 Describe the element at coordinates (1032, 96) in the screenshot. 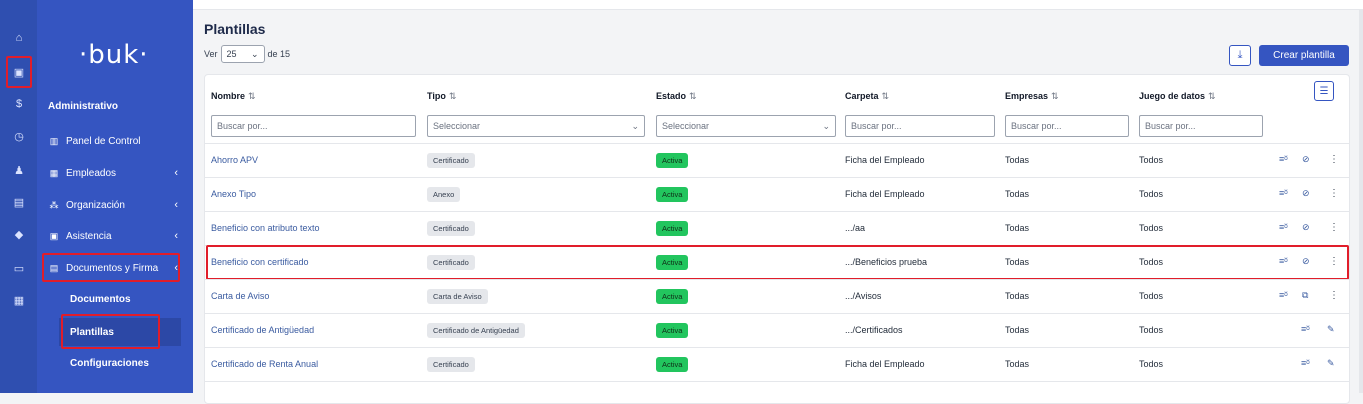

I see `column-header-empresas: Empresas ⇅` at that location.